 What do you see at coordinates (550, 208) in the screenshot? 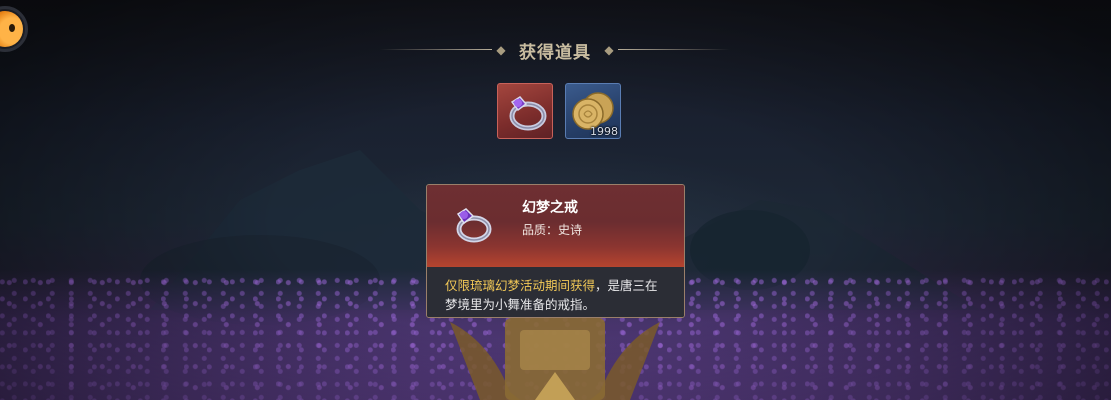
I see `item-name: 幻梦之戒` at bounding box center [550, 208].